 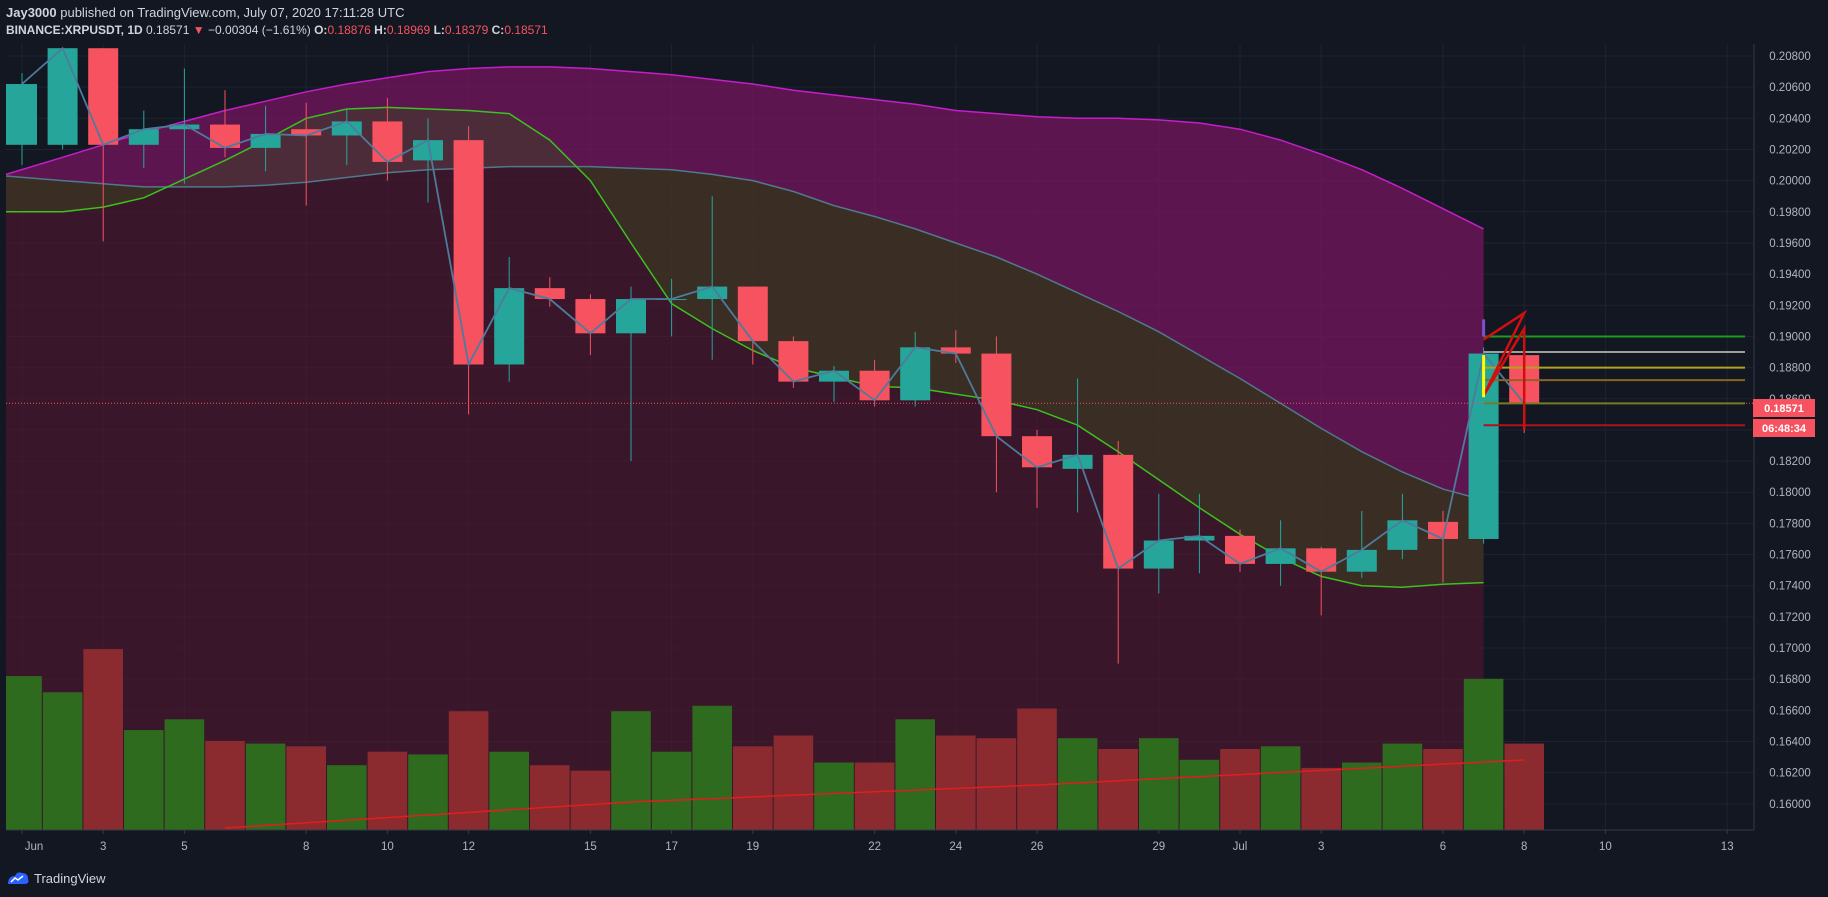 What do you see at coordinates (1727, 847) in the screenshot?
I see `x-tick-label: 13` at bounding box center [1727, 847].